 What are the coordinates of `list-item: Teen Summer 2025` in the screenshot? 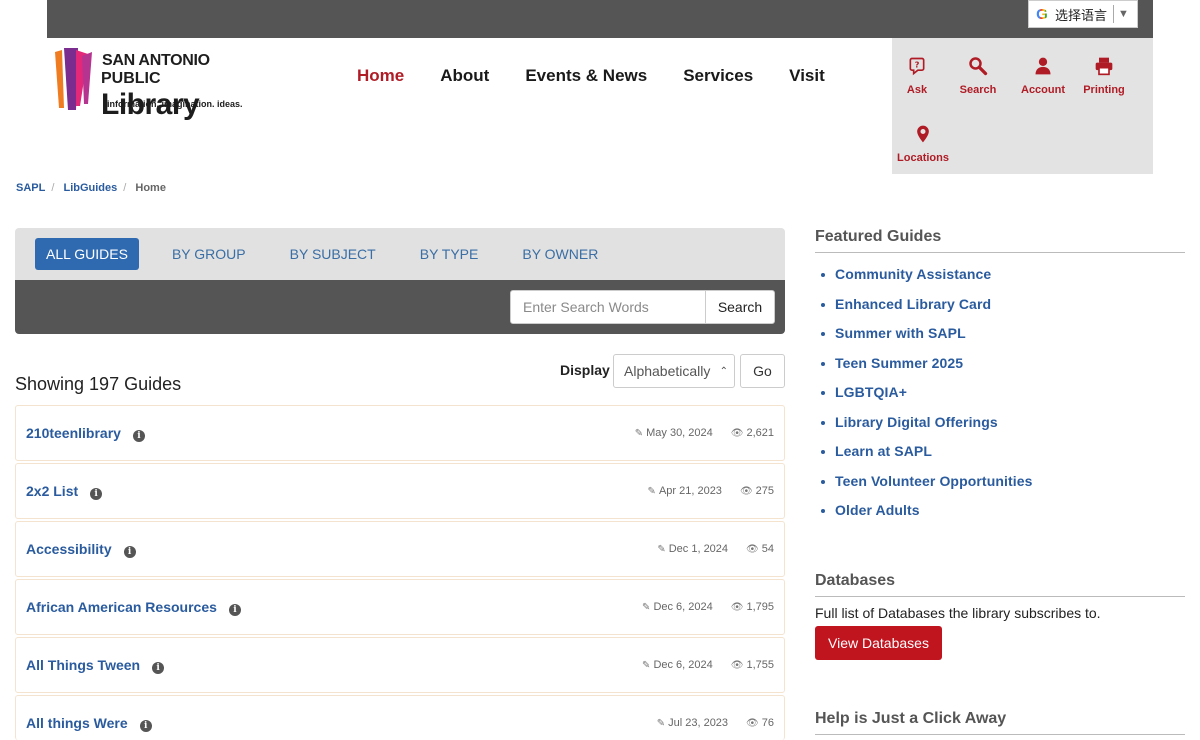 It's located at (927, 370).